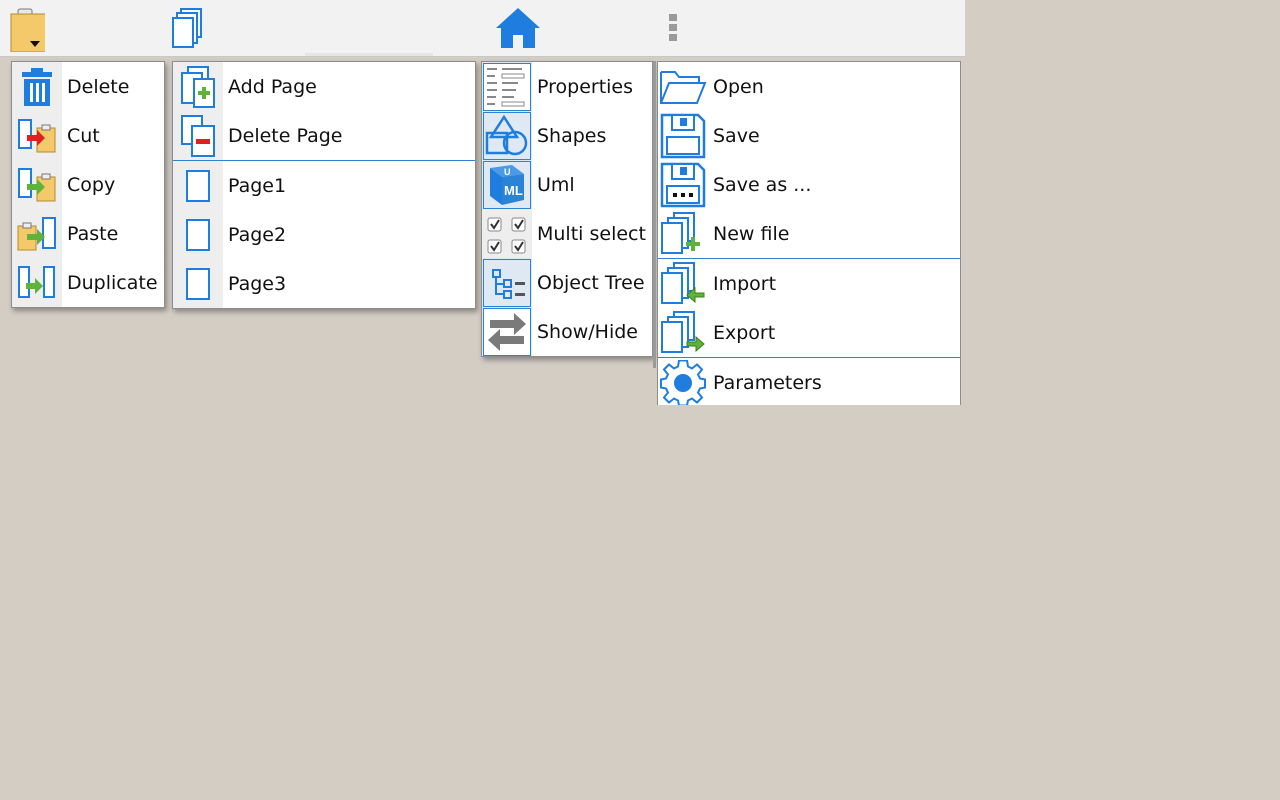 The width and height of the screenshot is (1280, 800). What do you see at coordinates (257, 283) in the screenshot?
I see `menu-item-label: Page3` at bounding box center [257, 283].